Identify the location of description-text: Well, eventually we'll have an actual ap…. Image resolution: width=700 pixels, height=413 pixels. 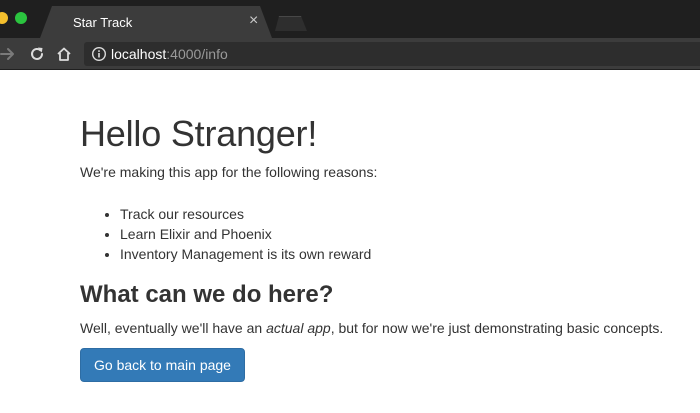
(371, 328).